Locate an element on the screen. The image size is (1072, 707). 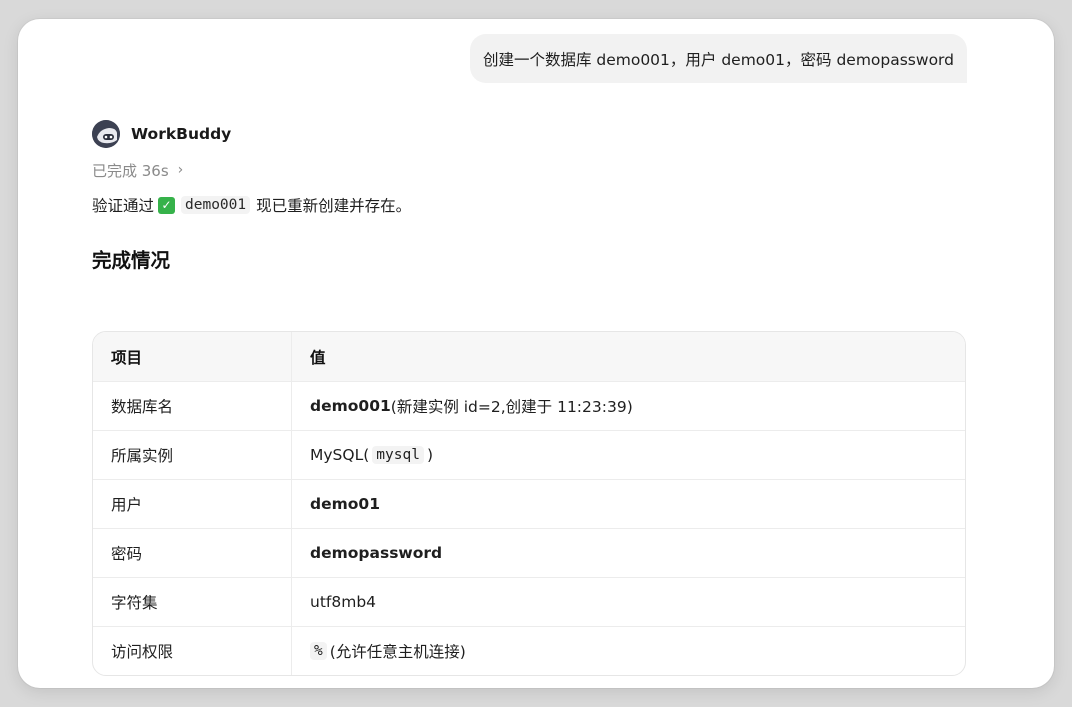
row-value: demo001 (新建实例 id=2,创建于 11:23:39) is located at coordinates (628, 406).